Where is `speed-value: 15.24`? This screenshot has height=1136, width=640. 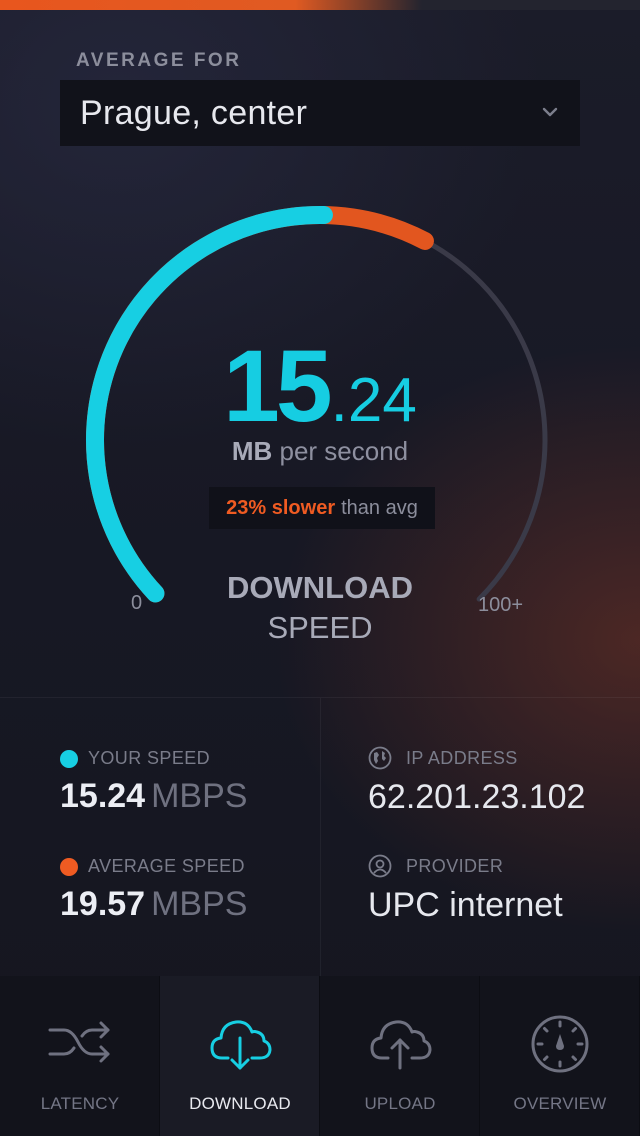
speed-value: 15.24 is located at coordinates (320, 386).